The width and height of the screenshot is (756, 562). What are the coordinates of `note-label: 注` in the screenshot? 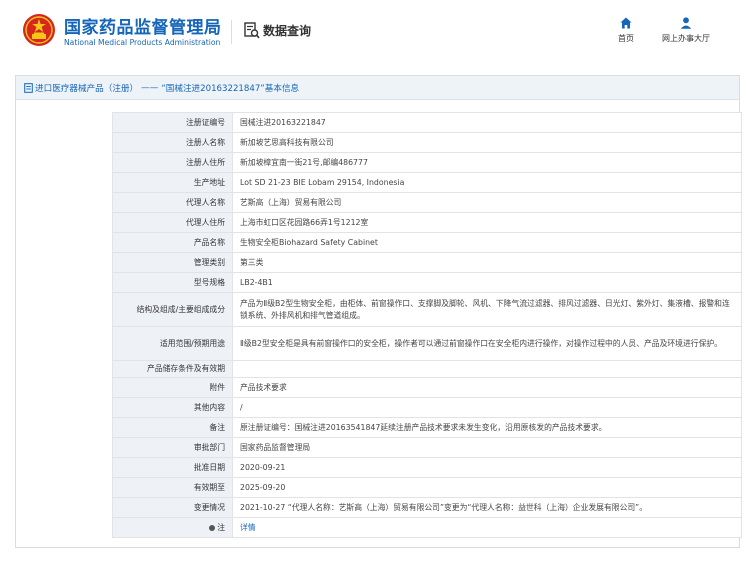 It's located at (221, 527).